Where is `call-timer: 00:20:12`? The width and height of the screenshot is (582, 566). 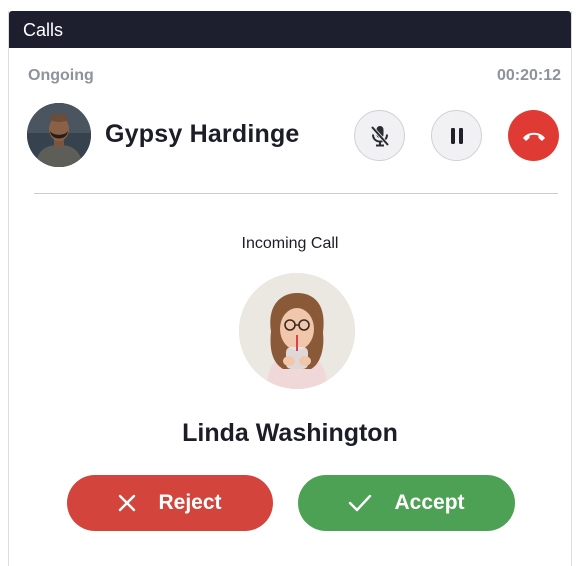 call-timer: 00:20:12 is located at coordinates (528, 75).